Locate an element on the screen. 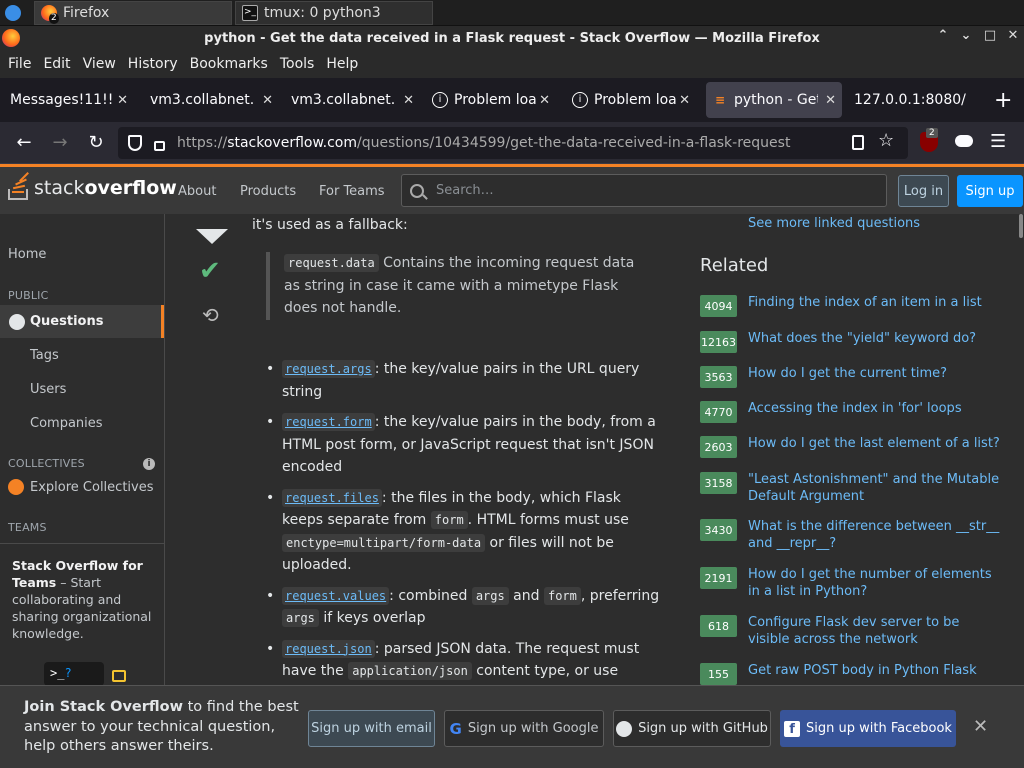  sidebar-item-questions: Questions is located at coordinates (82, 321).